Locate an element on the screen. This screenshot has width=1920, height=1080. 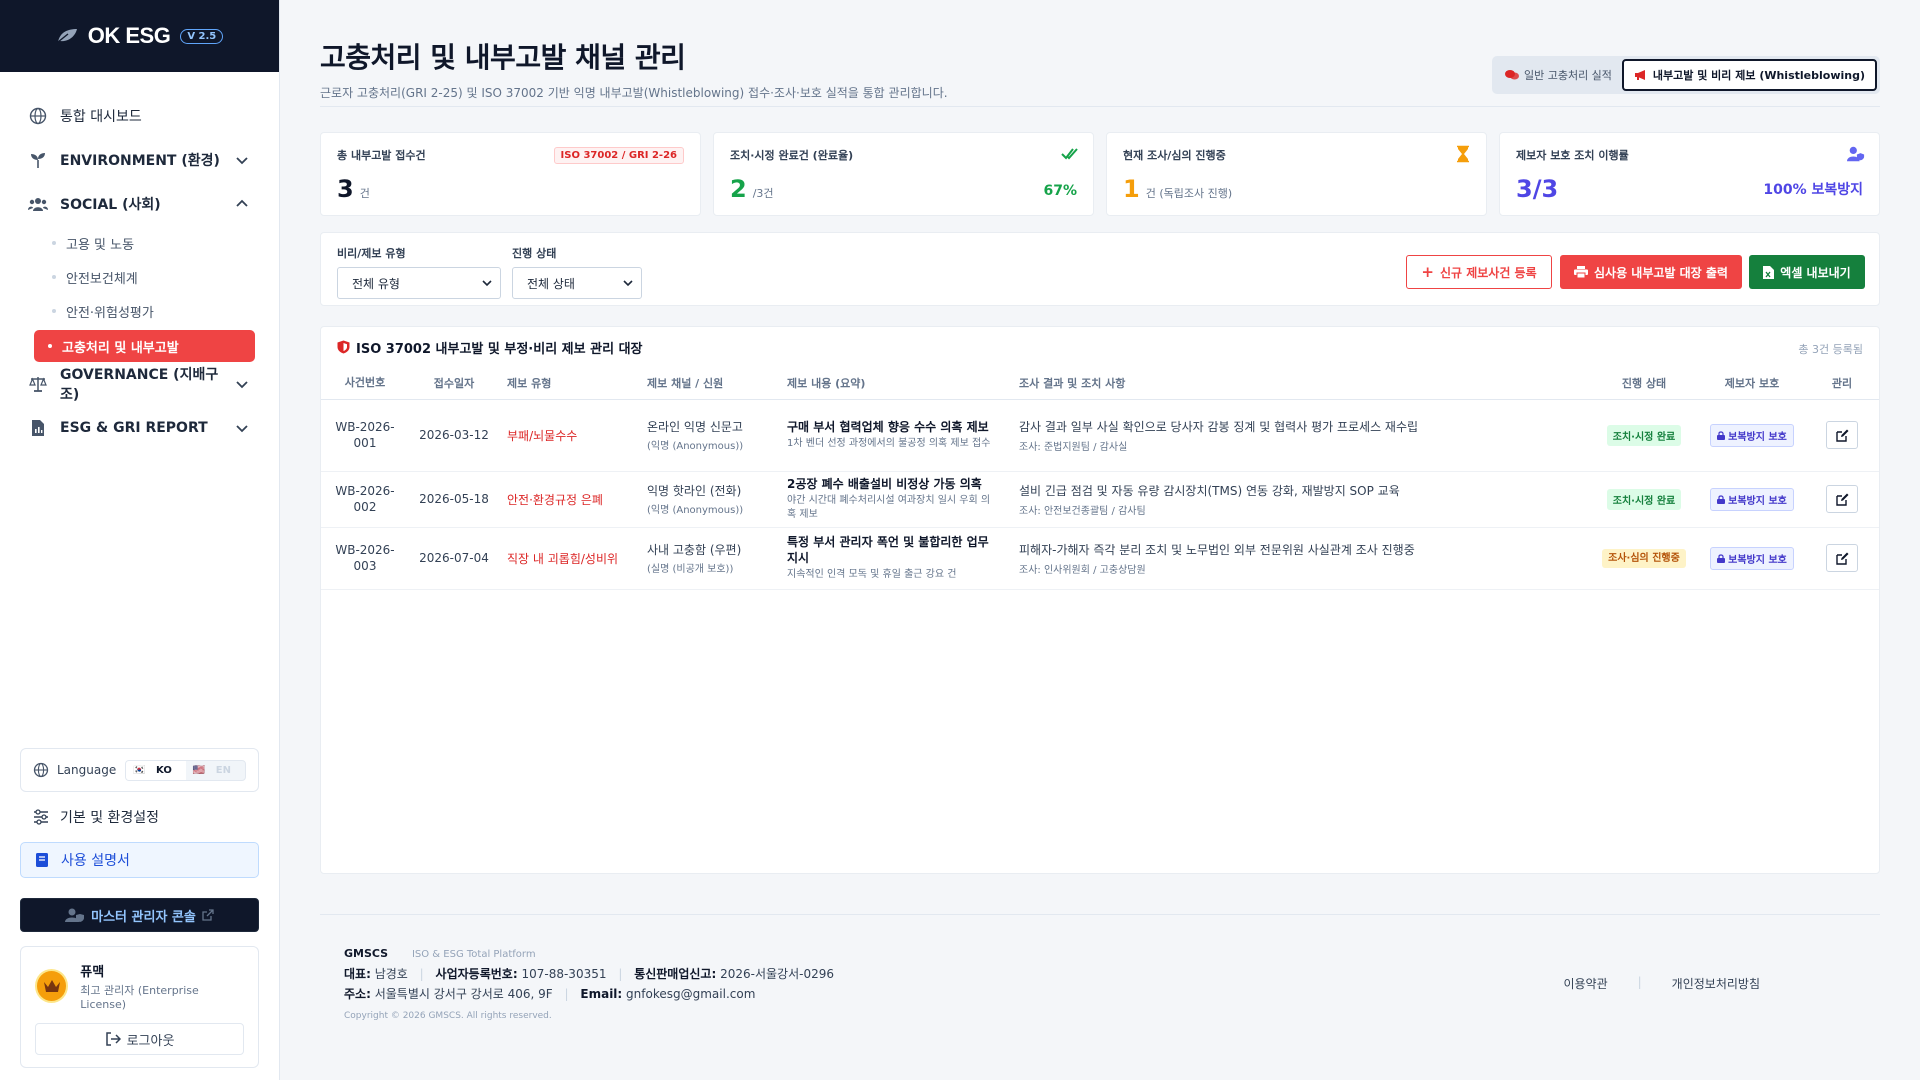
logout-button: 로그아웃 is located at coordinates (139, 1039).